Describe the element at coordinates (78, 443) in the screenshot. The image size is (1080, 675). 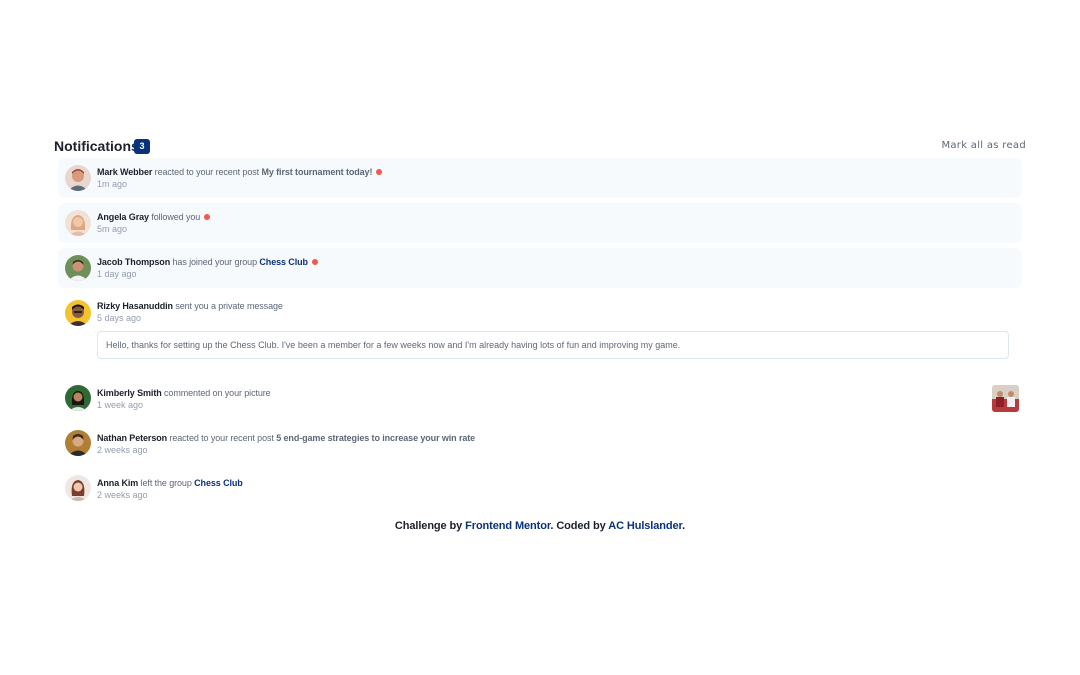
I see `avatar-nathan-peterson` at that location.